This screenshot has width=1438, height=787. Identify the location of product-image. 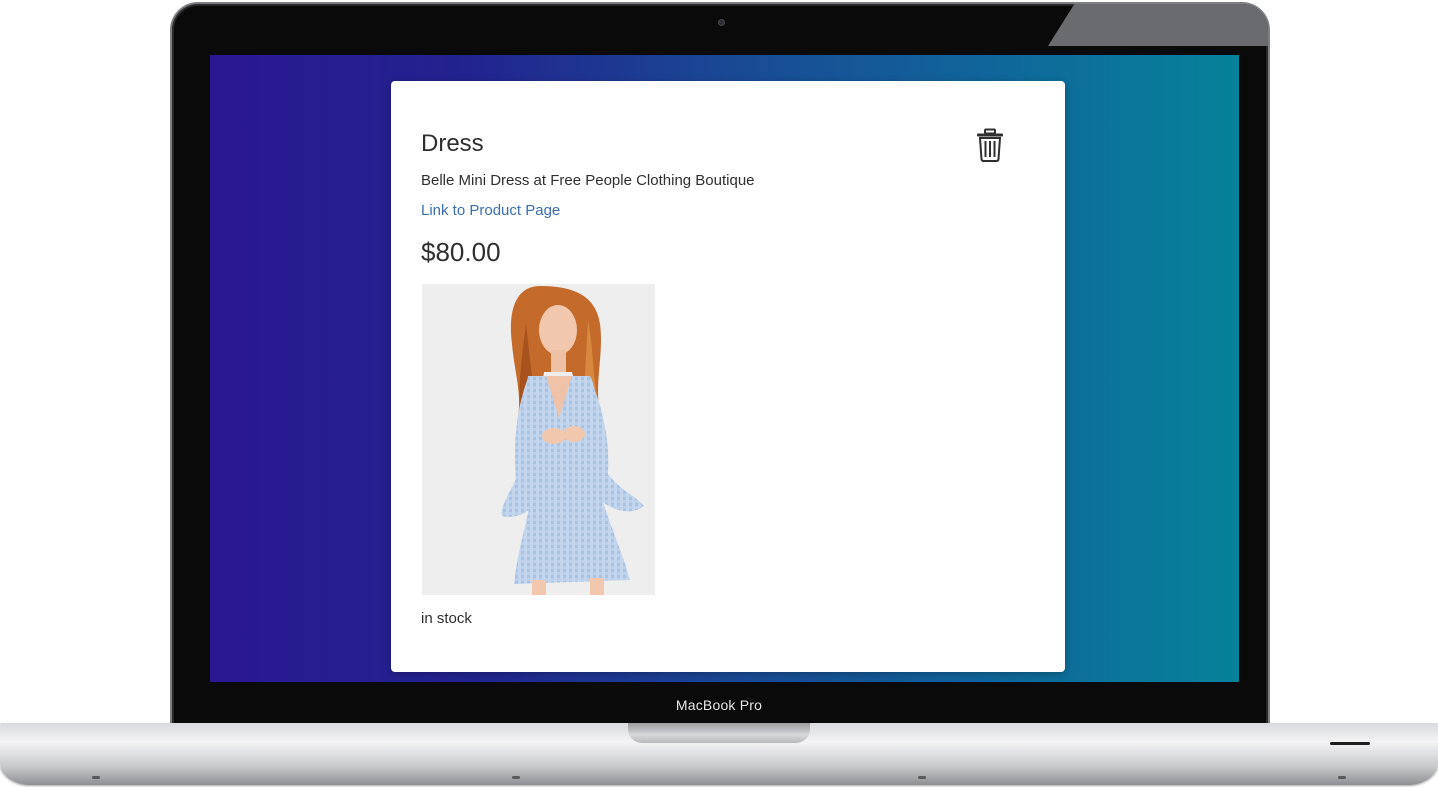
(538, 439).